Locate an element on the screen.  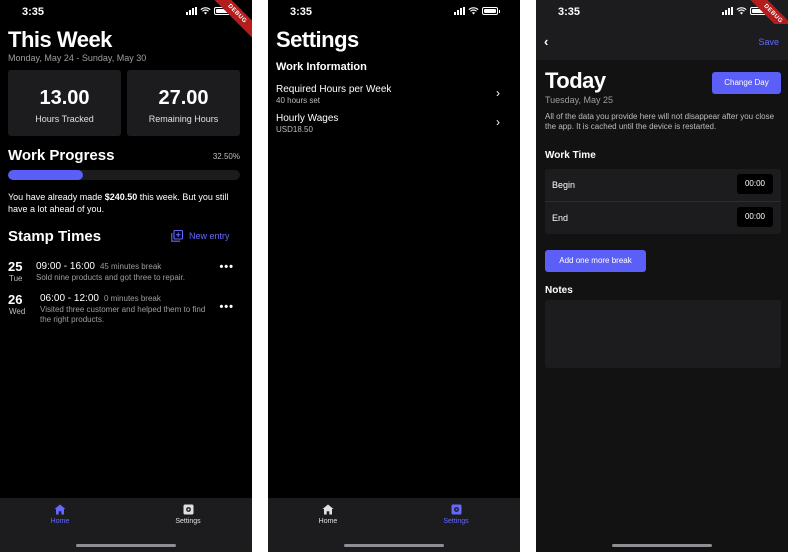
page-title: This Week is located at coordinates (60, 39).